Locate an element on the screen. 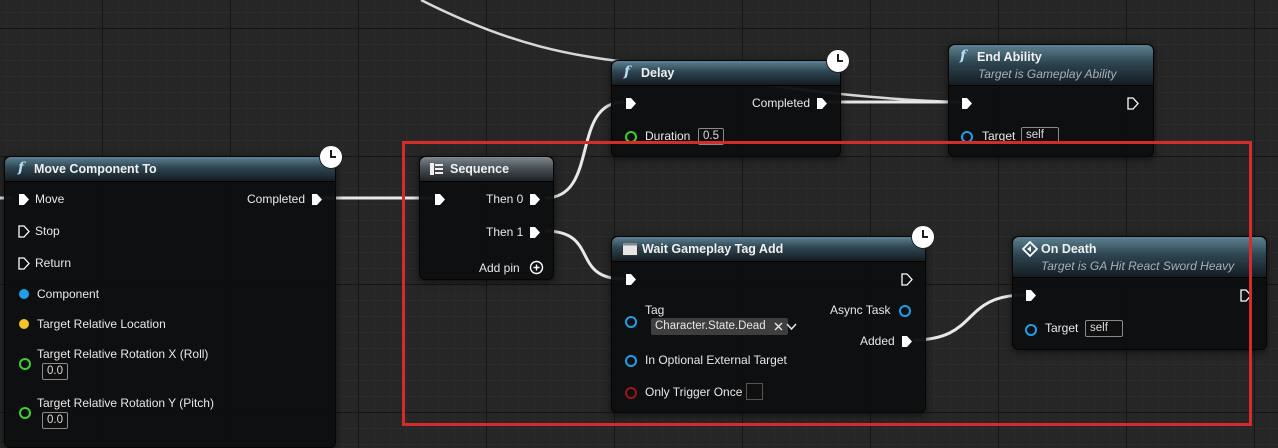 Image resolution: width=1278 pixels, height=448 pixels. pin-location-label: Target Relative Location is located at coordinates (101, 324).